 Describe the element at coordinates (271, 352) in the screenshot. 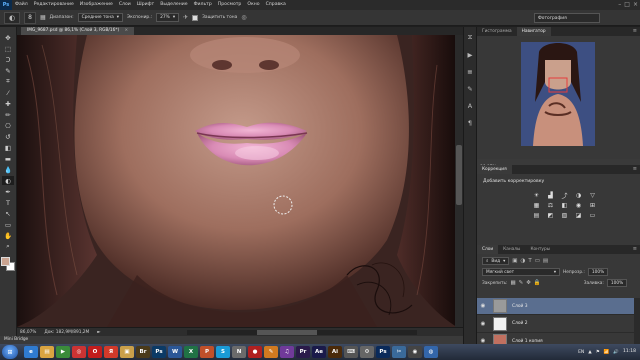

I see `paint-icon: ✎` at that location.